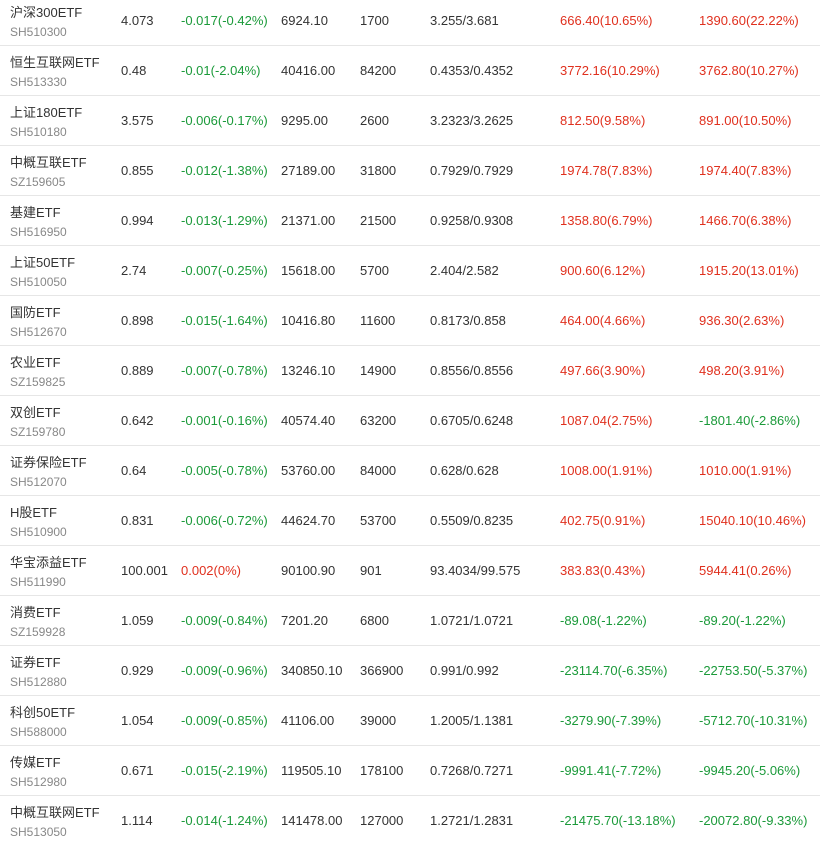  I want to click on flow-2-cell: 15040.10(10.46%), so click(752, 520).